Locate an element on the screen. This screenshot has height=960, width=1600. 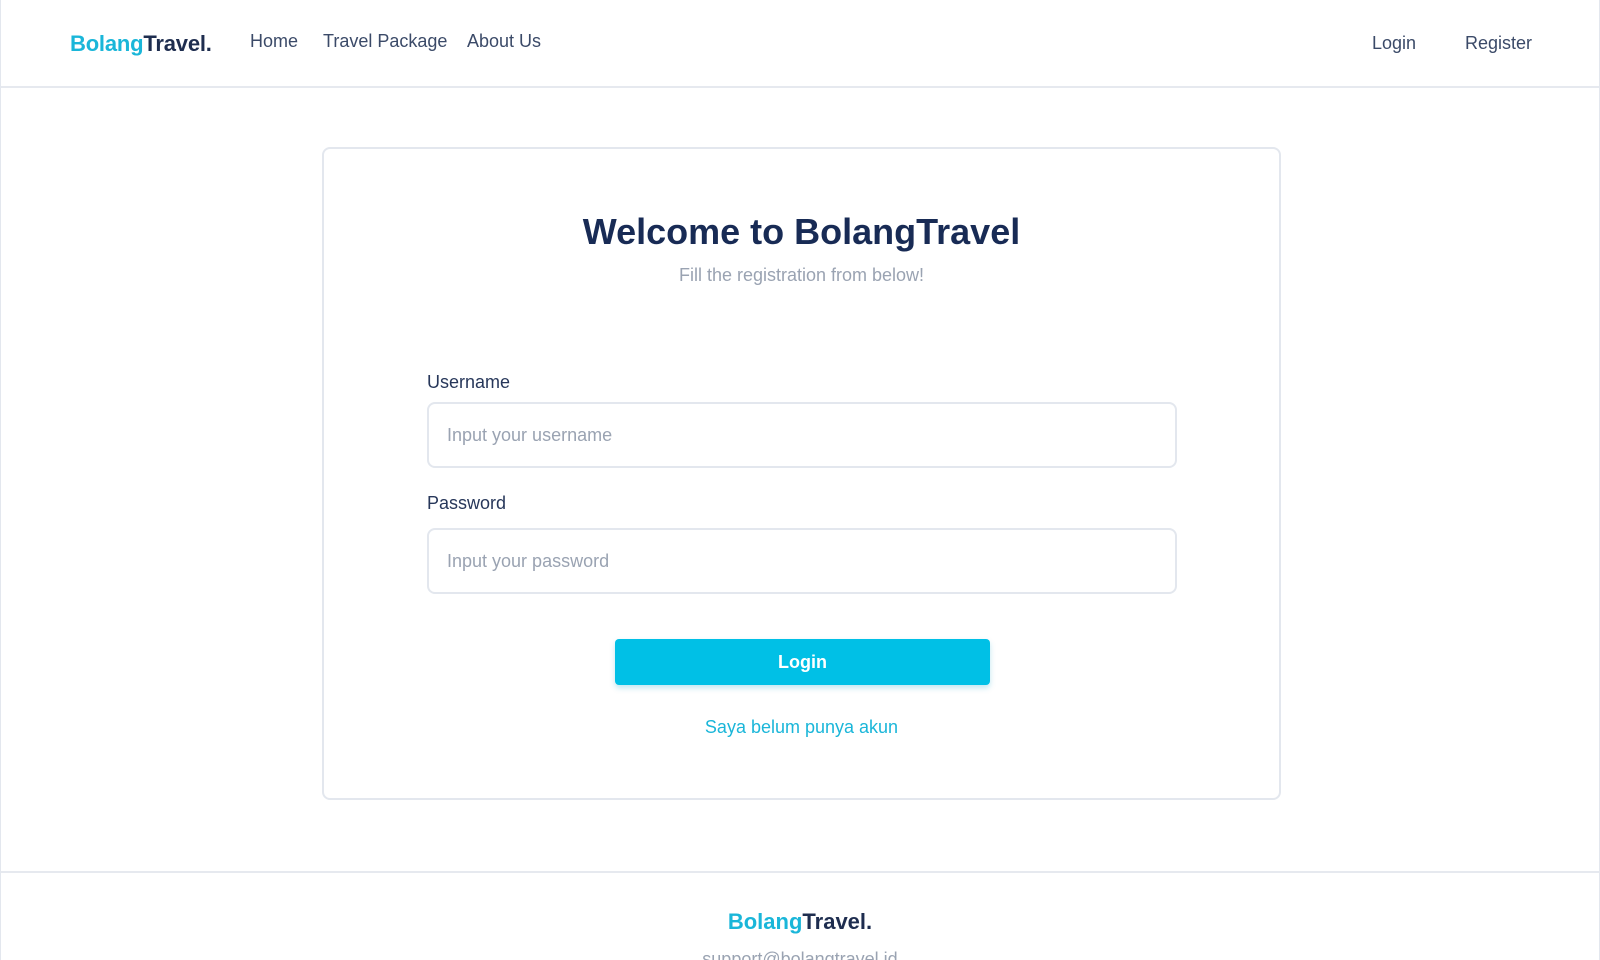
password-input is located at coordinates (802, 561).